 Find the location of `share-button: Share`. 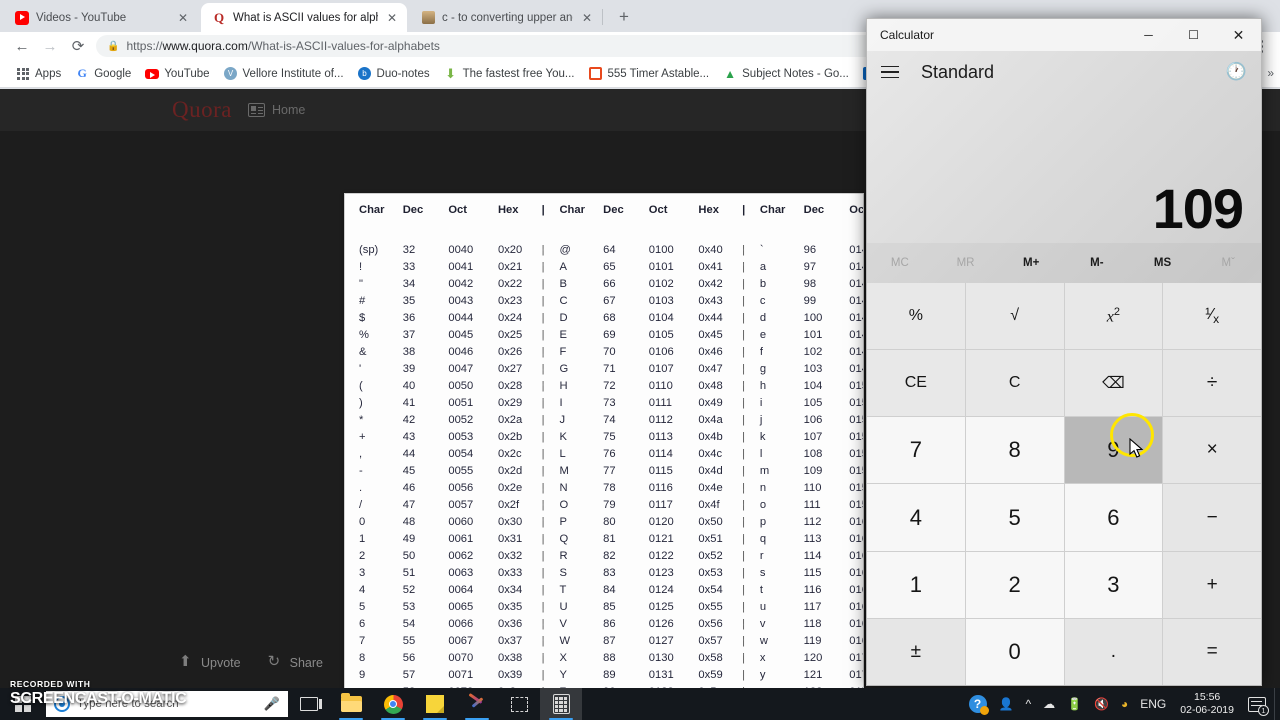

share-button: Share is located at coordinates (295, 661).